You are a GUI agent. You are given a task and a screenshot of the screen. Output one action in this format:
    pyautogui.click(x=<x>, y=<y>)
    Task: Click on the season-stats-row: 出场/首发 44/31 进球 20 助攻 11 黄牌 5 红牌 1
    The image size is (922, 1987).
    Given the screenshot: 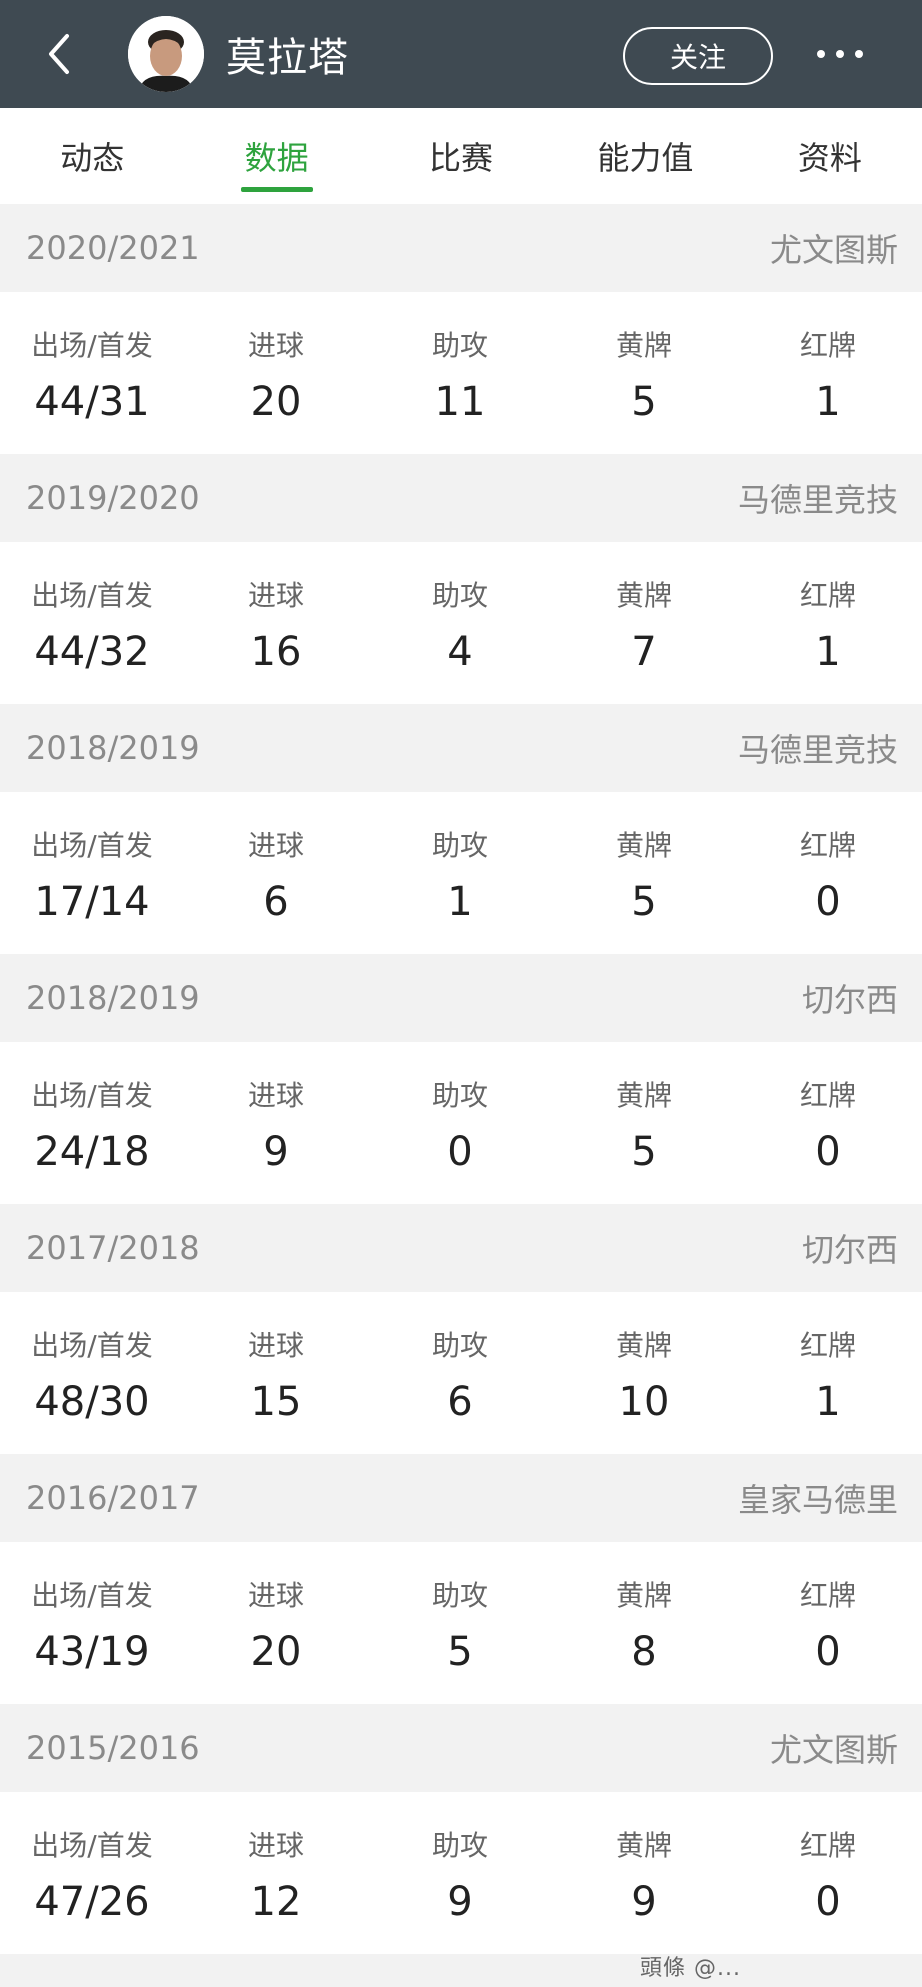 What is the action you would take?
    pyautogui.click(x=461, y=373)
    